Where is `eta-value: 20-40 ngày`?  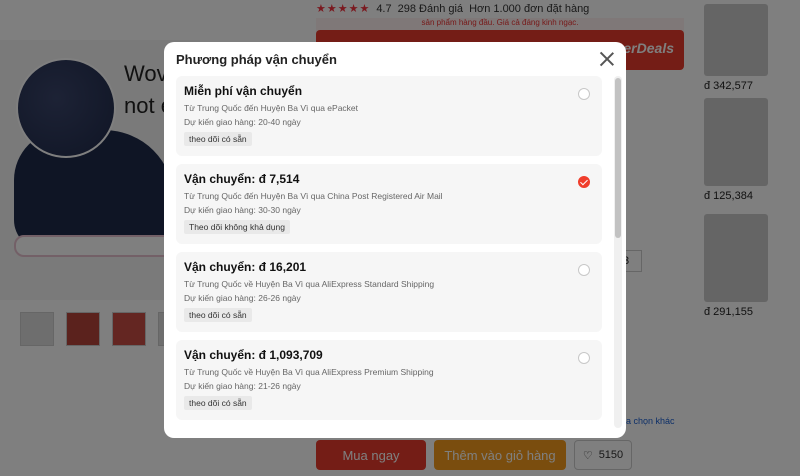
eta-value: 20-40 ngày is located at coordinates (279, 122).